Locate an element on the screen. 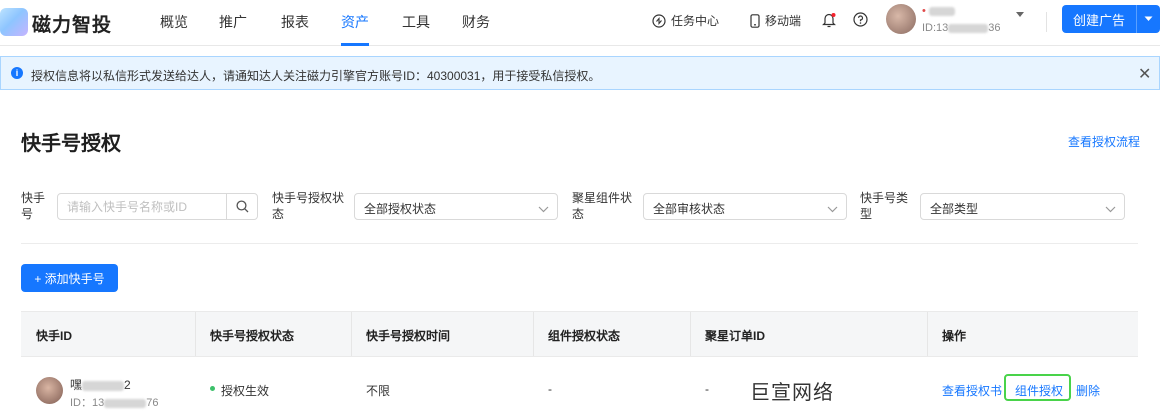  user-name-prefix: • is located at coordinates (924, 11).